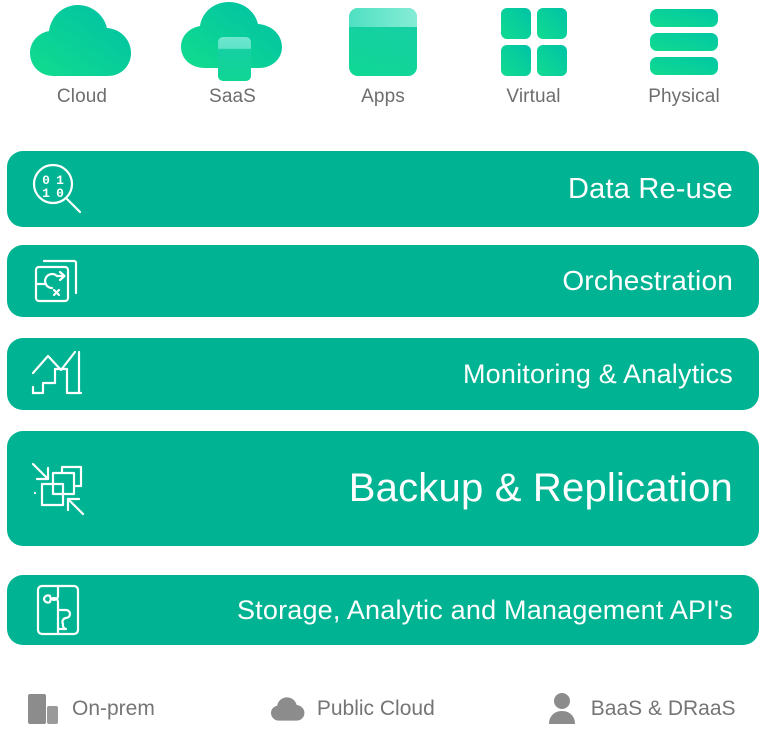  I want to click on workload-item-physical: Physical, so click(684, 54).